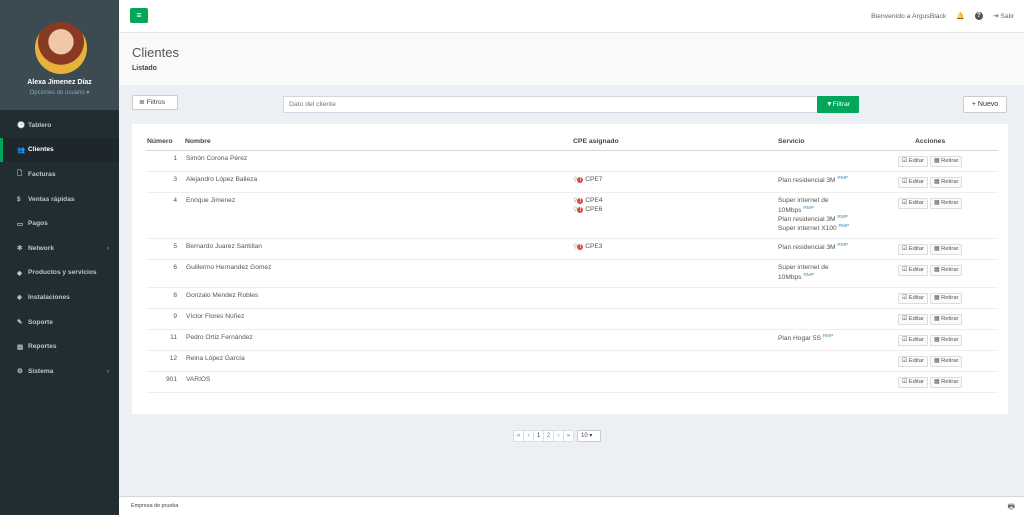 This screenshot has width=1024, height=515. I want to click on client-name: Alejandro López Balleza, so click(221, 179).